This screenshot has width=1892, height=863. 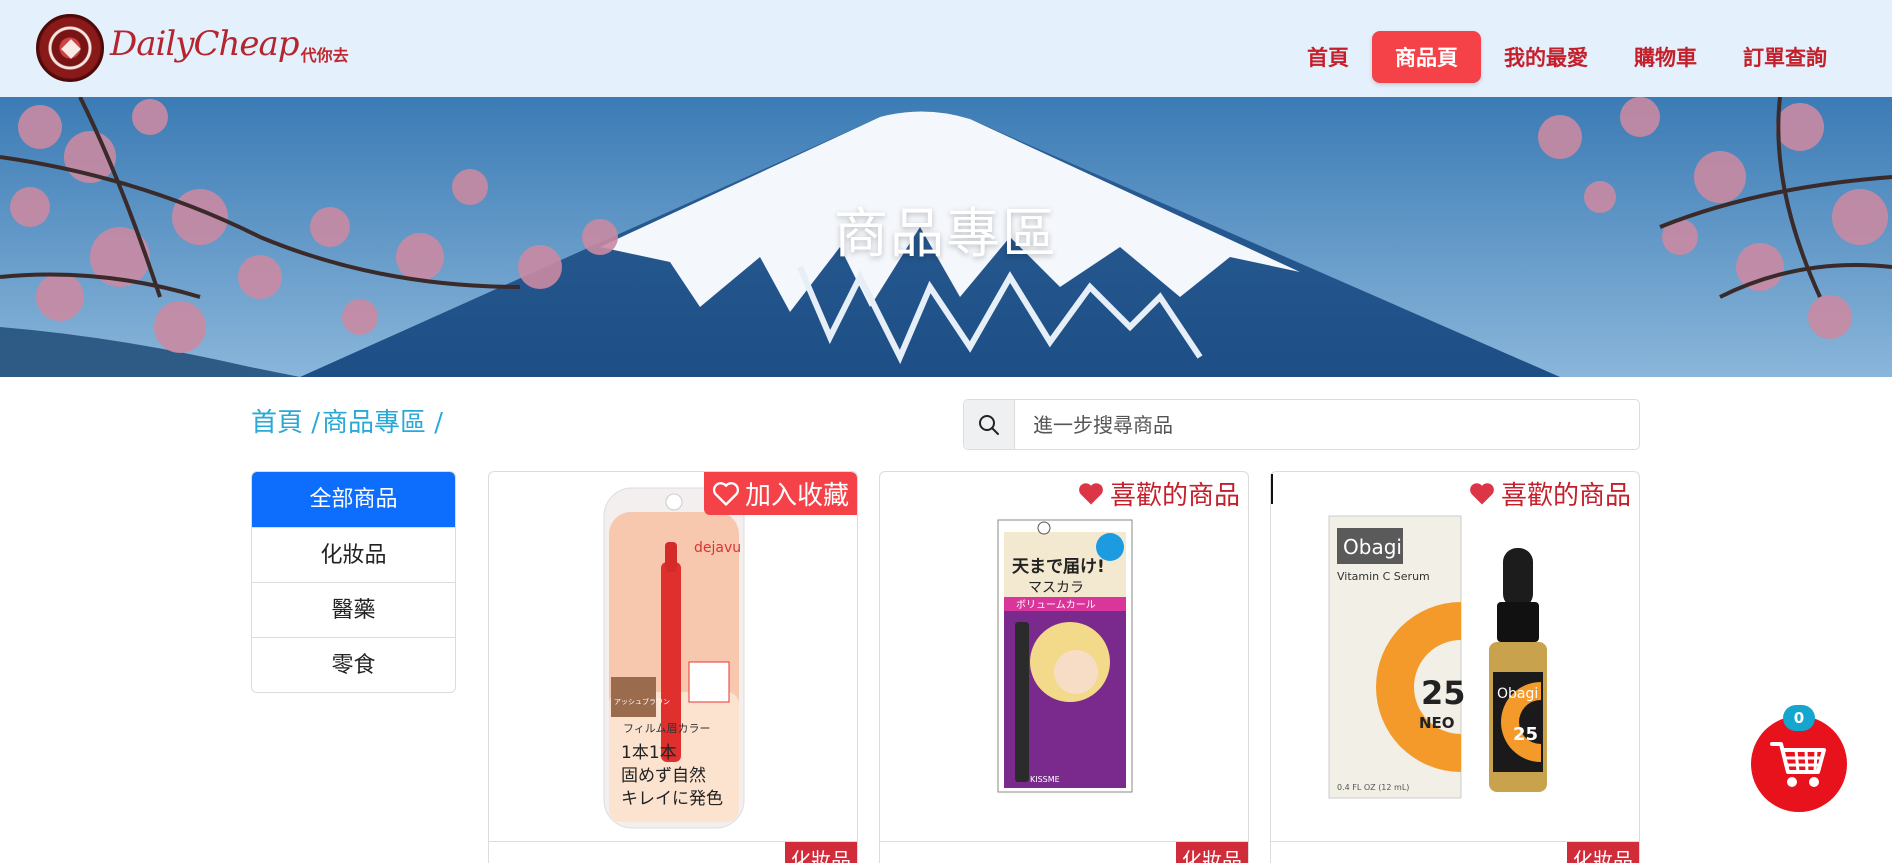 I want to click on svg-text: NEO, so click(x=1437, y=723).